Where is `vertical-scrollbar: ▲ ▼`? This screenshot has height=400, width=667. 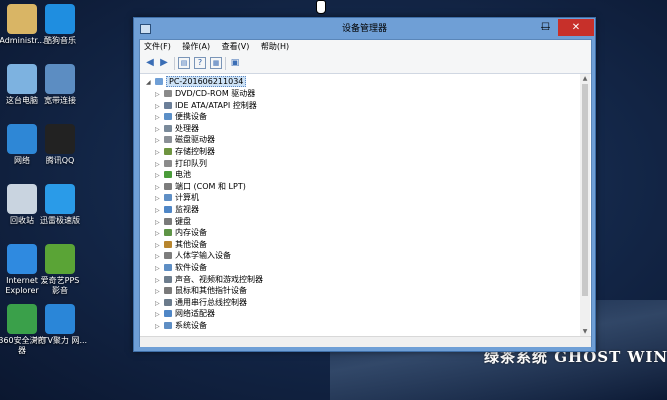
vertical-scrollbar: ▲ ▼ is located at coordinates (585, 205).